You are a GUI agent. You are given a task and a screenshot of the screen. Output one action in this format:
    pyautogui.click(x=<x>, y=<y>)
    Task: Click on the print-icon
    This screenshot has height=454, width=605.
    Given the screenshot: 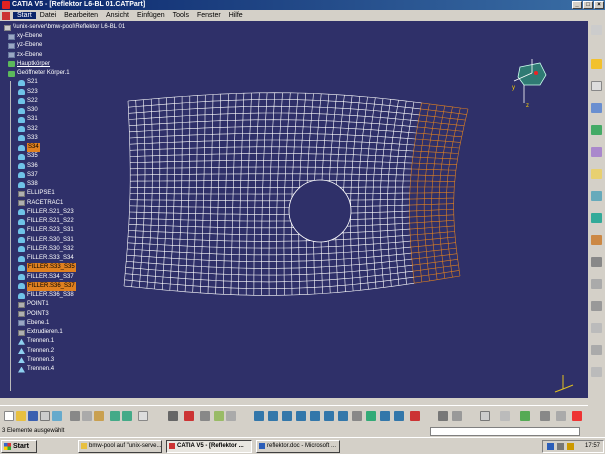 What is the action you would take?
    pyautogui.click(x=45, y=416)
    